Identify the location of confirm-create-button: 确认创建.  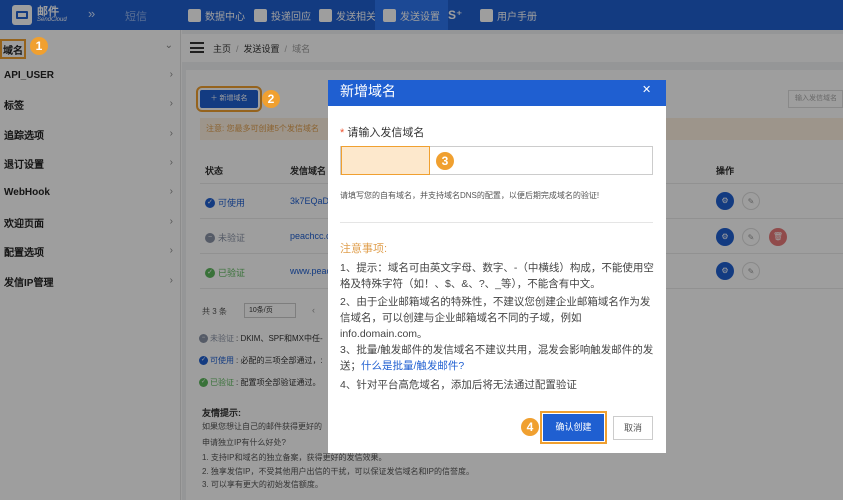
(573, 427).